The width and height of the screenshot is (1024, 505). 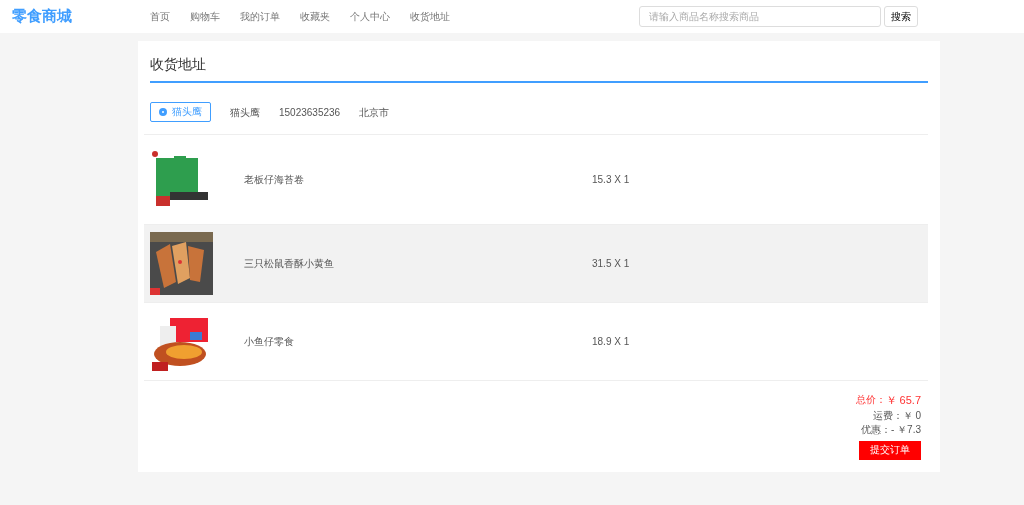 I want to click on product-price: 31.5 X 1, so click(x=611, y=264).